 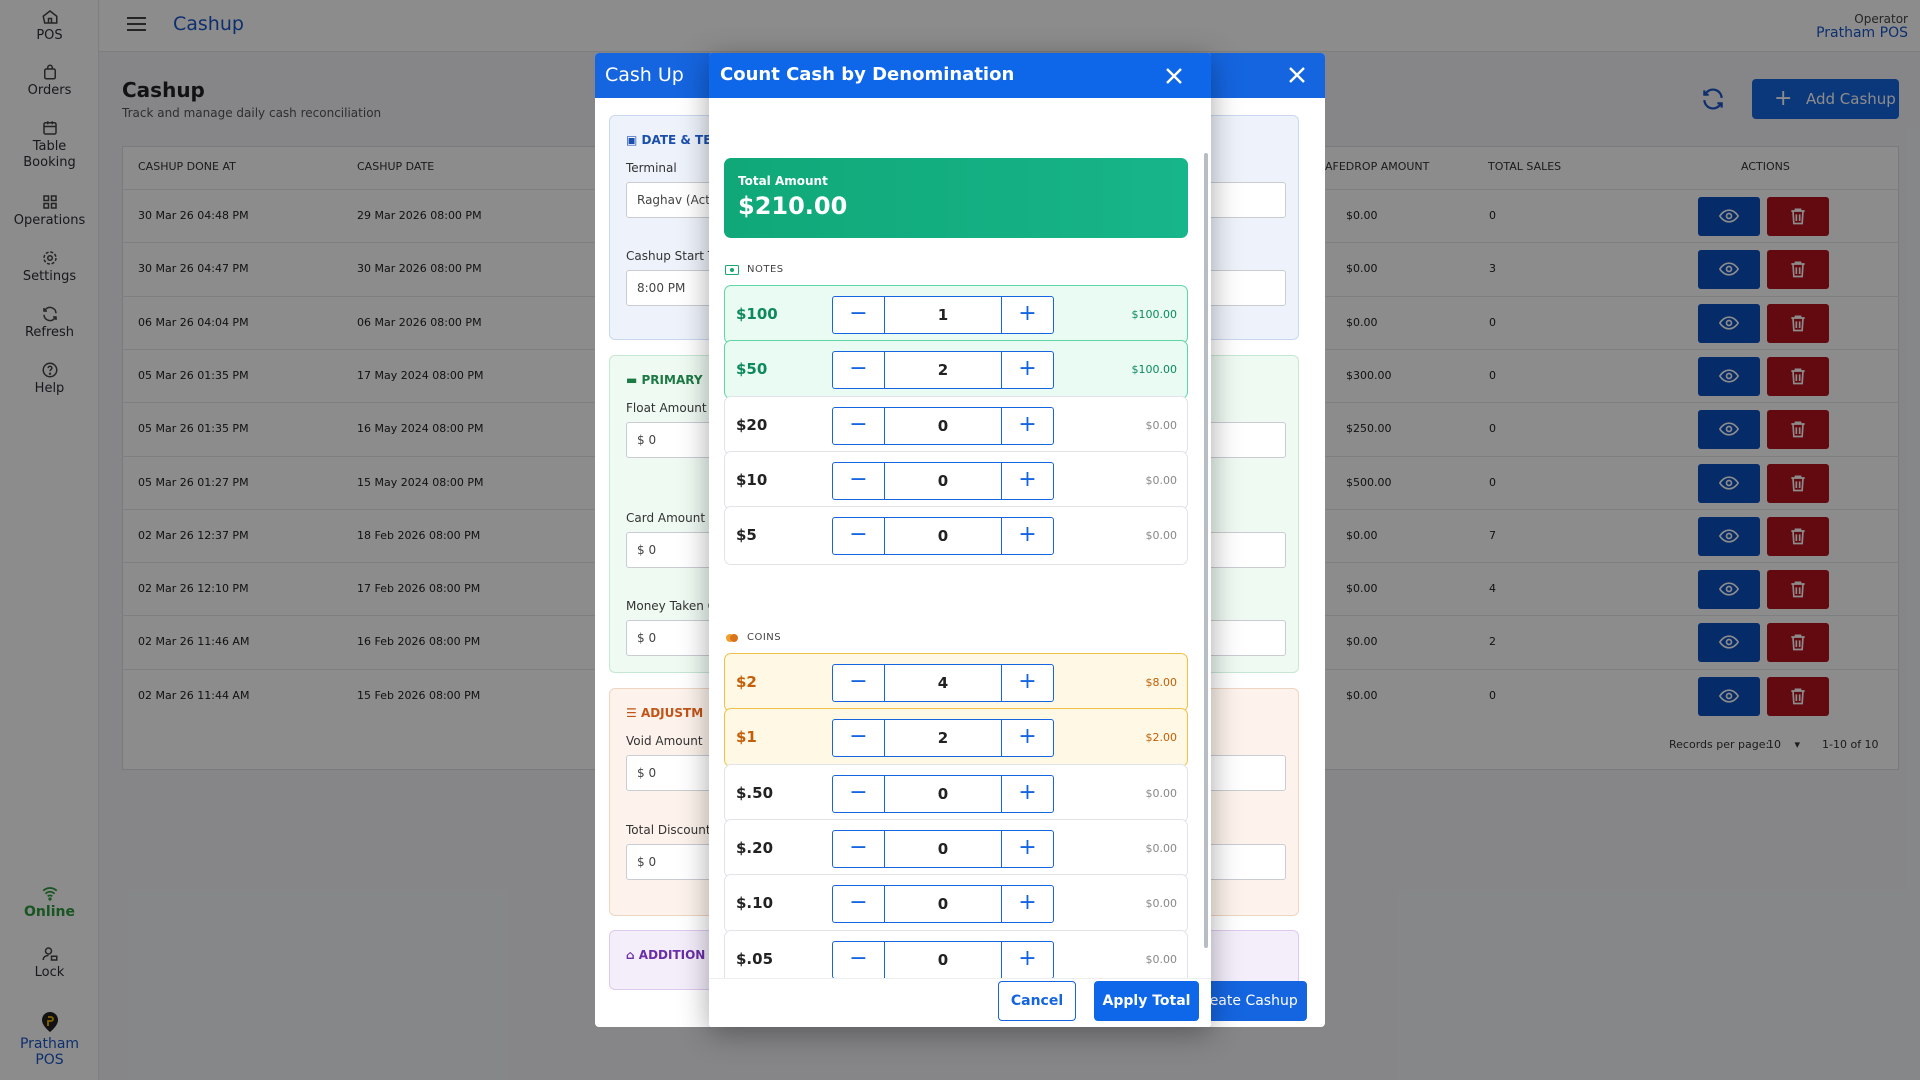 I want to click on total-amount-card: Total Amount $210.00, so click(x=956, y=198).